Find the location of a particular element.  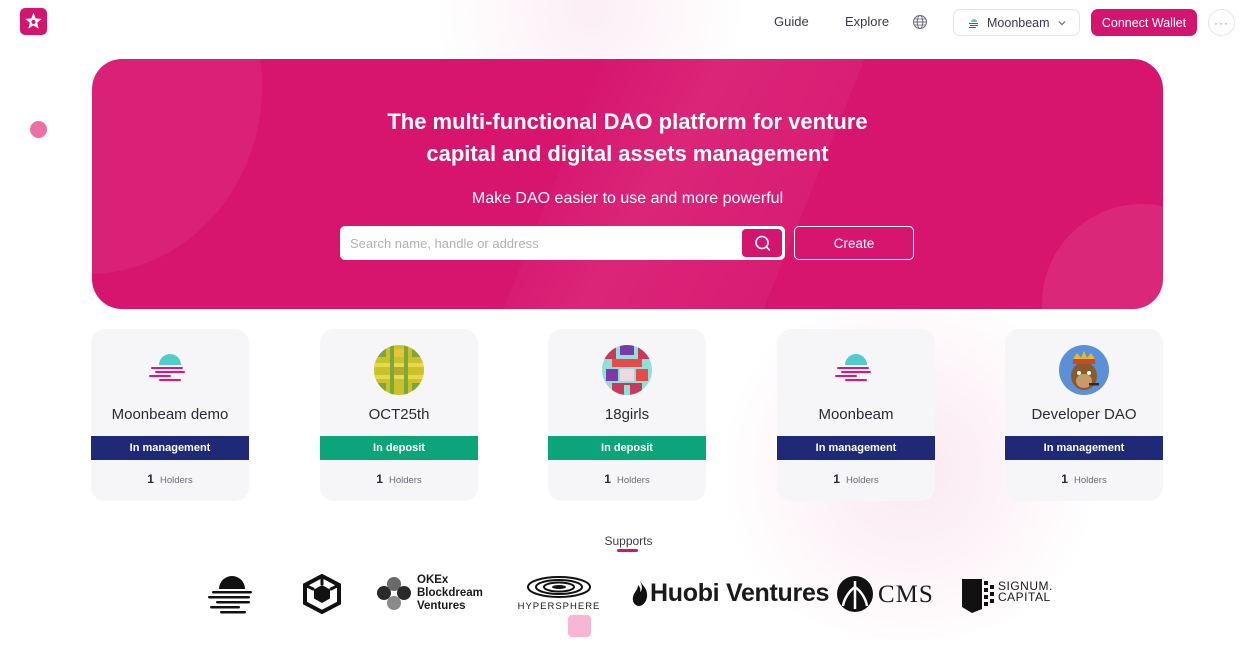

search-icon is located at coordinates (763, 243).